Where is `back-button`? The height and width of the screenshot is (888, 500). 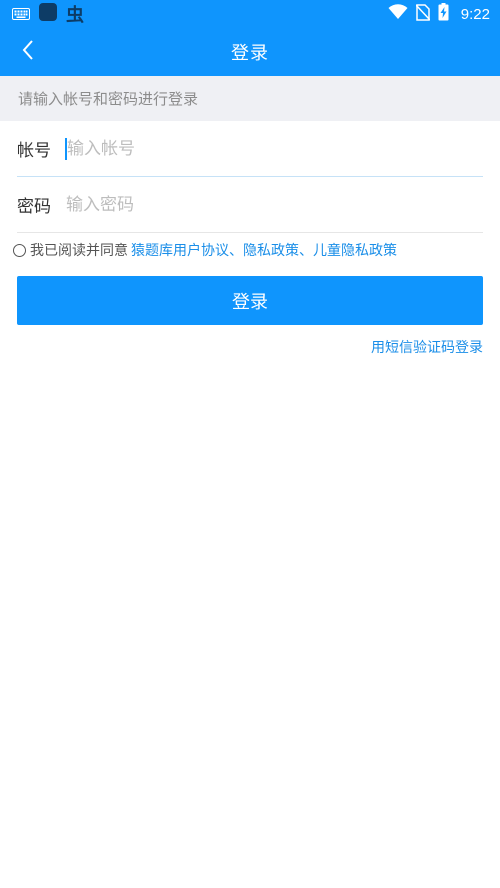 back-button is located at coordinates (28, 52).